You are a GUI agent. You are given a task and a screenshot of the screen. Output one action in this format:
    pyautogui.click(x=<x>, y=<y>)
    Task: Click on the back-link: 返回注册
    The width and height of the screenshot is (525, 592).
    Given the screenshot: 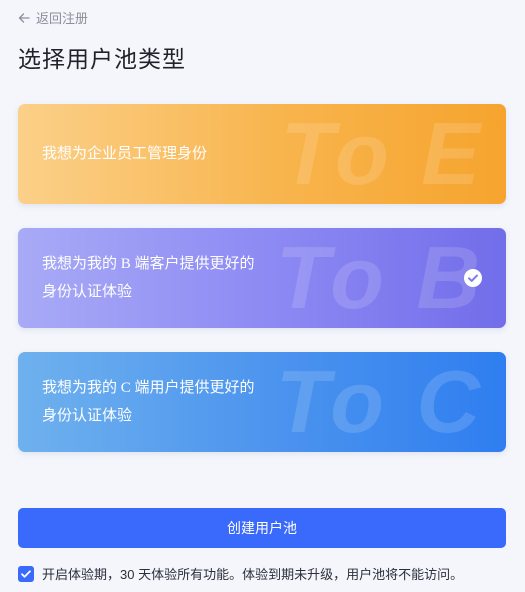 What is the action you would take?
    pyautogui.click(x=53, y=17)
    